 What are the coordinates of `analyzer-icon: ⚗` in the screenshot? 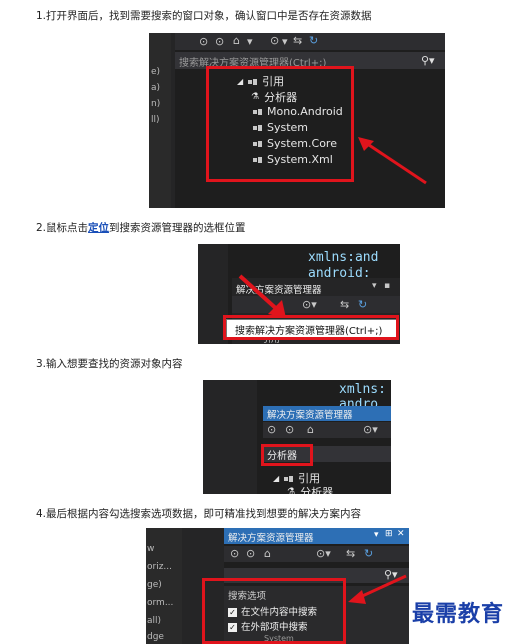 It's located at (291, 490).